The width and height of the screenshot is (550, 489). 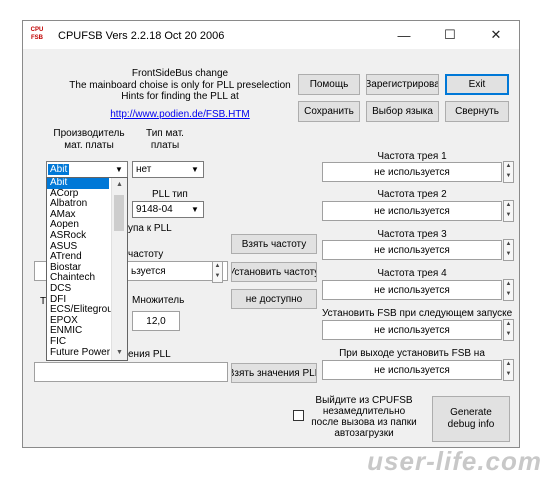 I want to click on current-frequency-value: ьзуется, so click(x=148, y=271).